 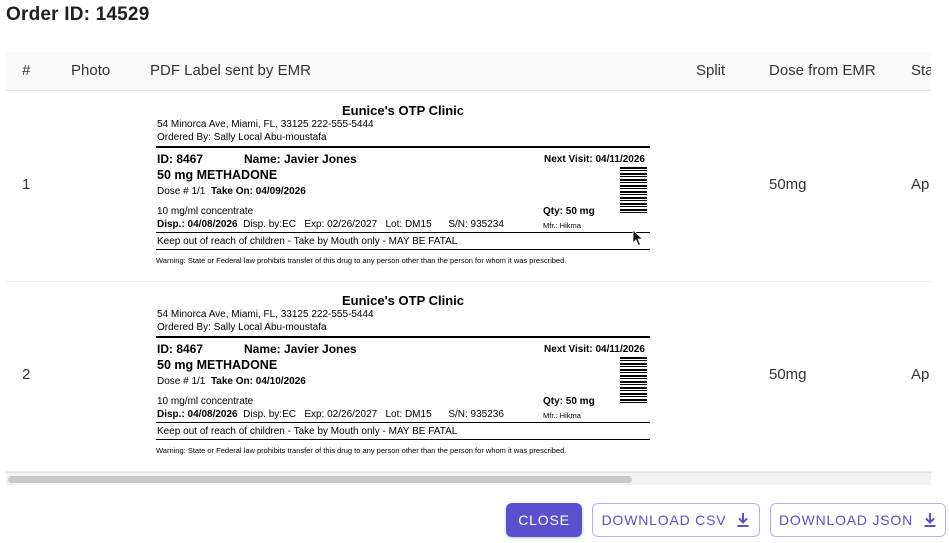 I want to click on label-dose-line: Dose # 1/1 Take On: 04/09/2026, so click(x=231, y=191).